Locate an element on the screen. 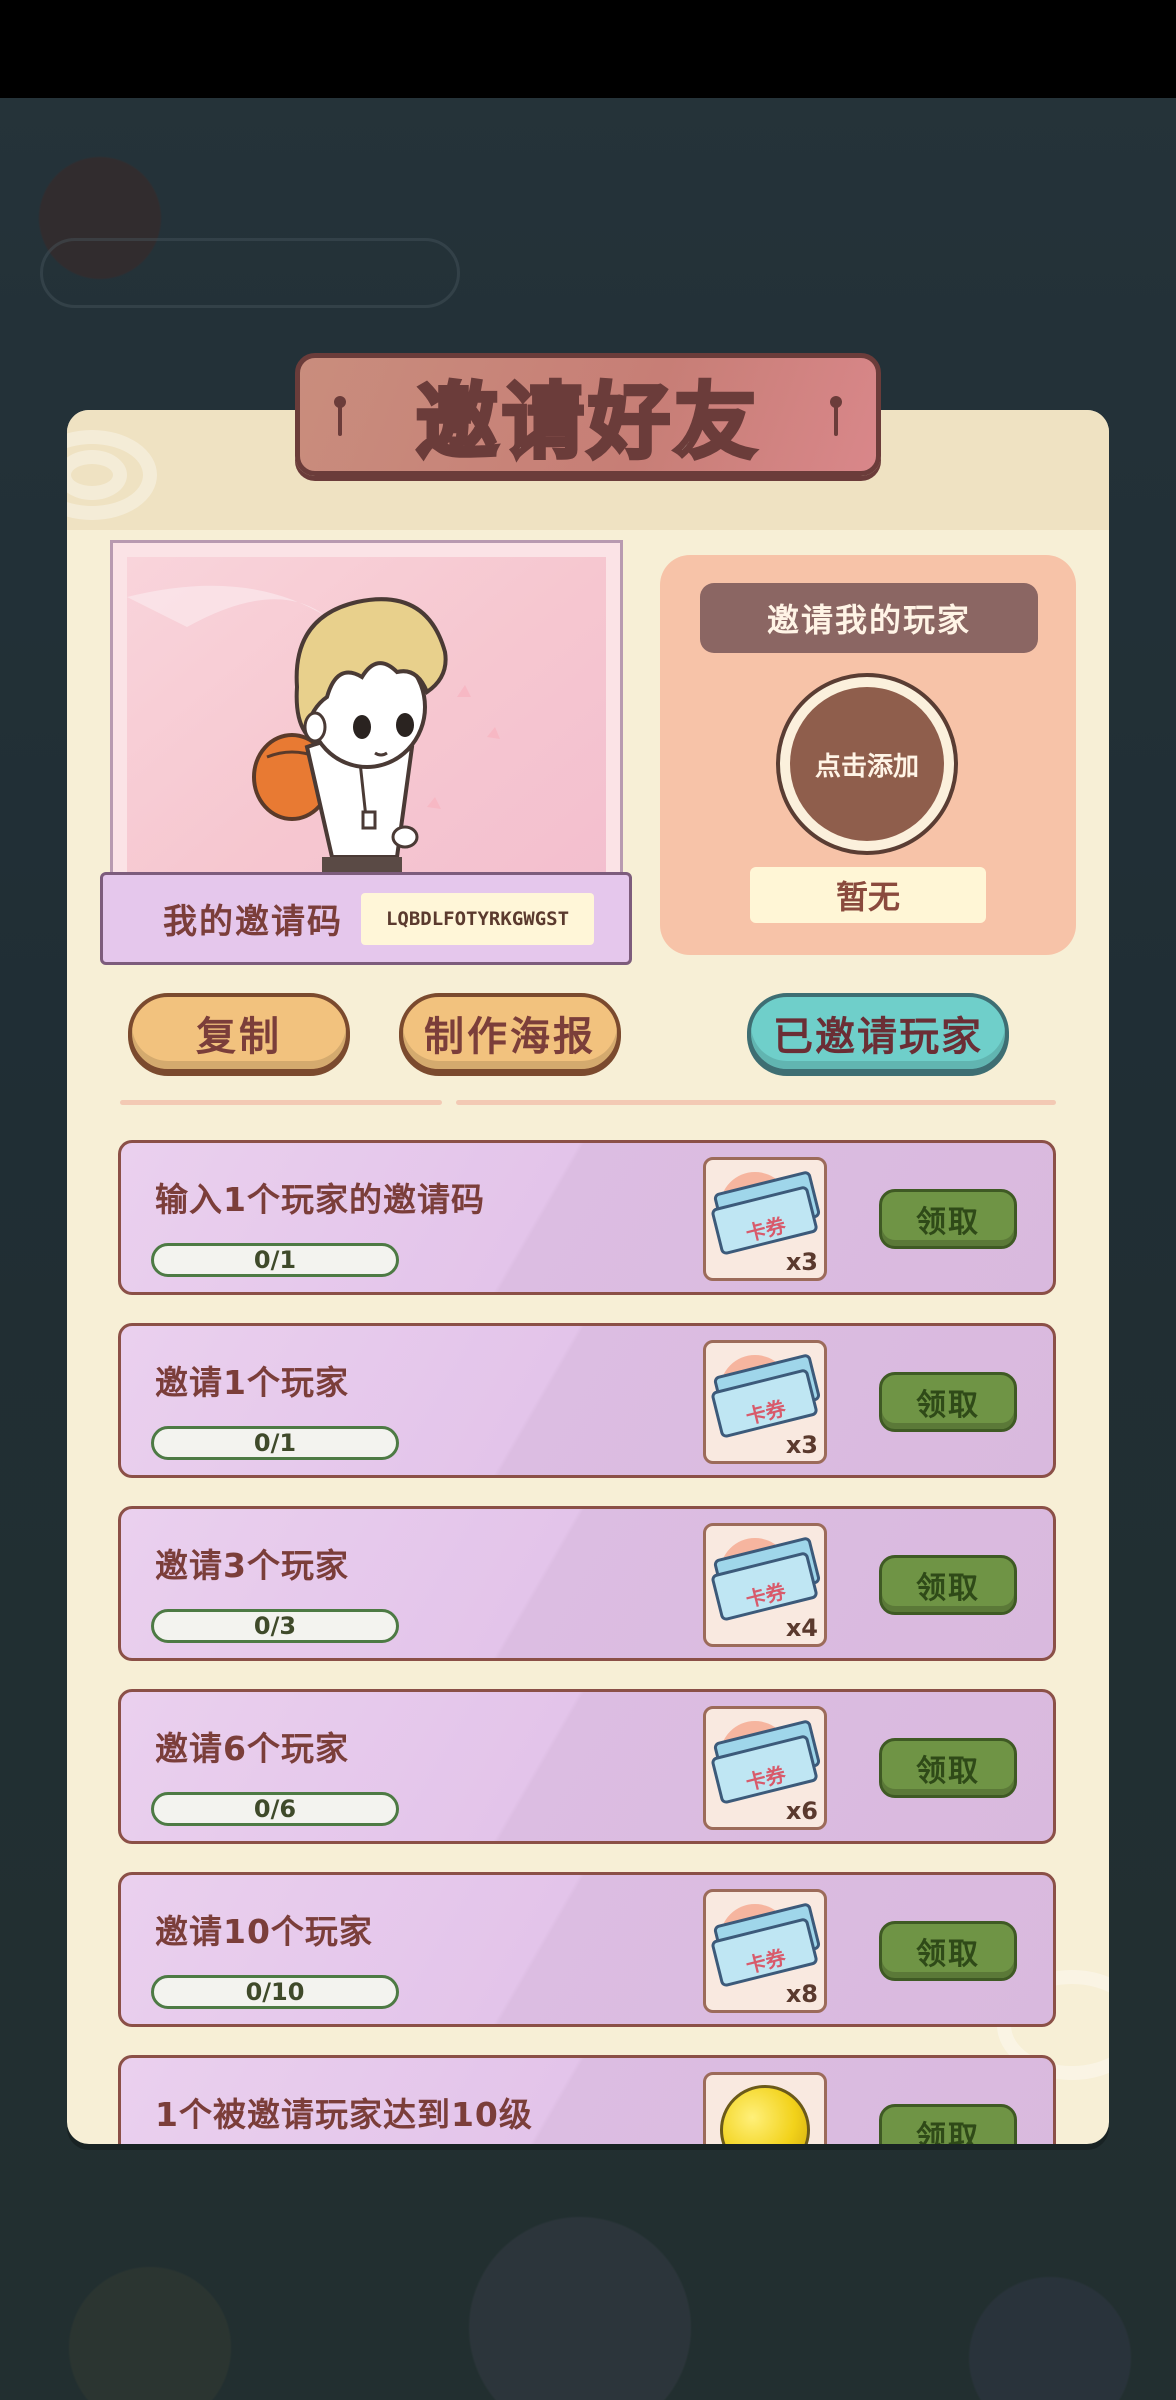 Image resolution: width=1176 pixels, height=2400 pixels. inviter-status: 暂无 is located at coordinates (868, 895).